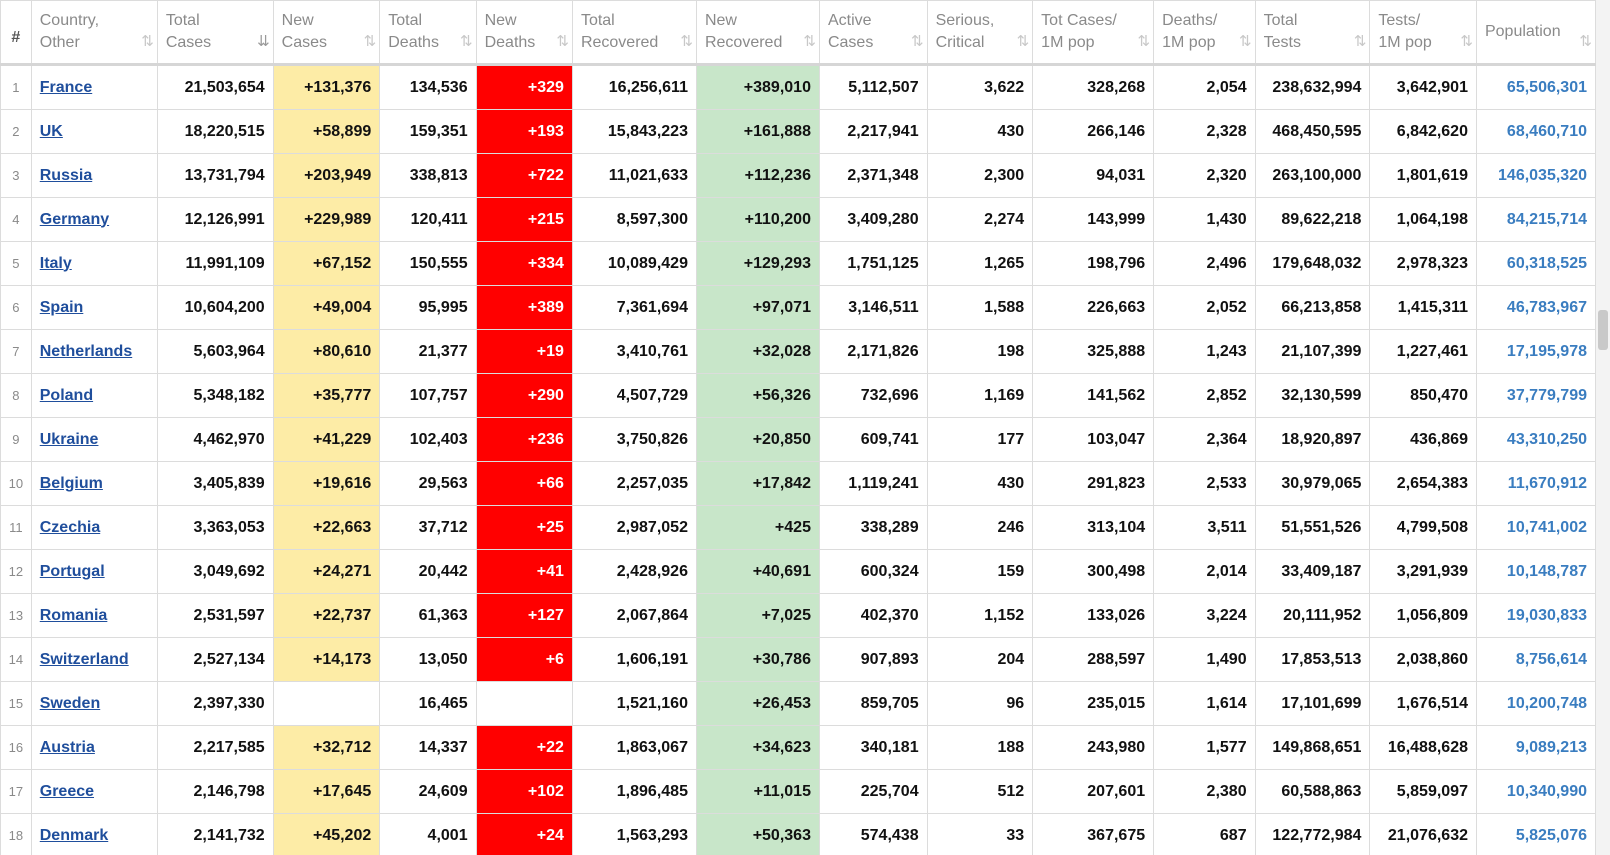 The height and width of the screenshot is (855, 1610). What do you see at coordinates (1547, 791) in the screenshot?
I see `population-link: 10,340,990` at bounding box center [1547, 791].